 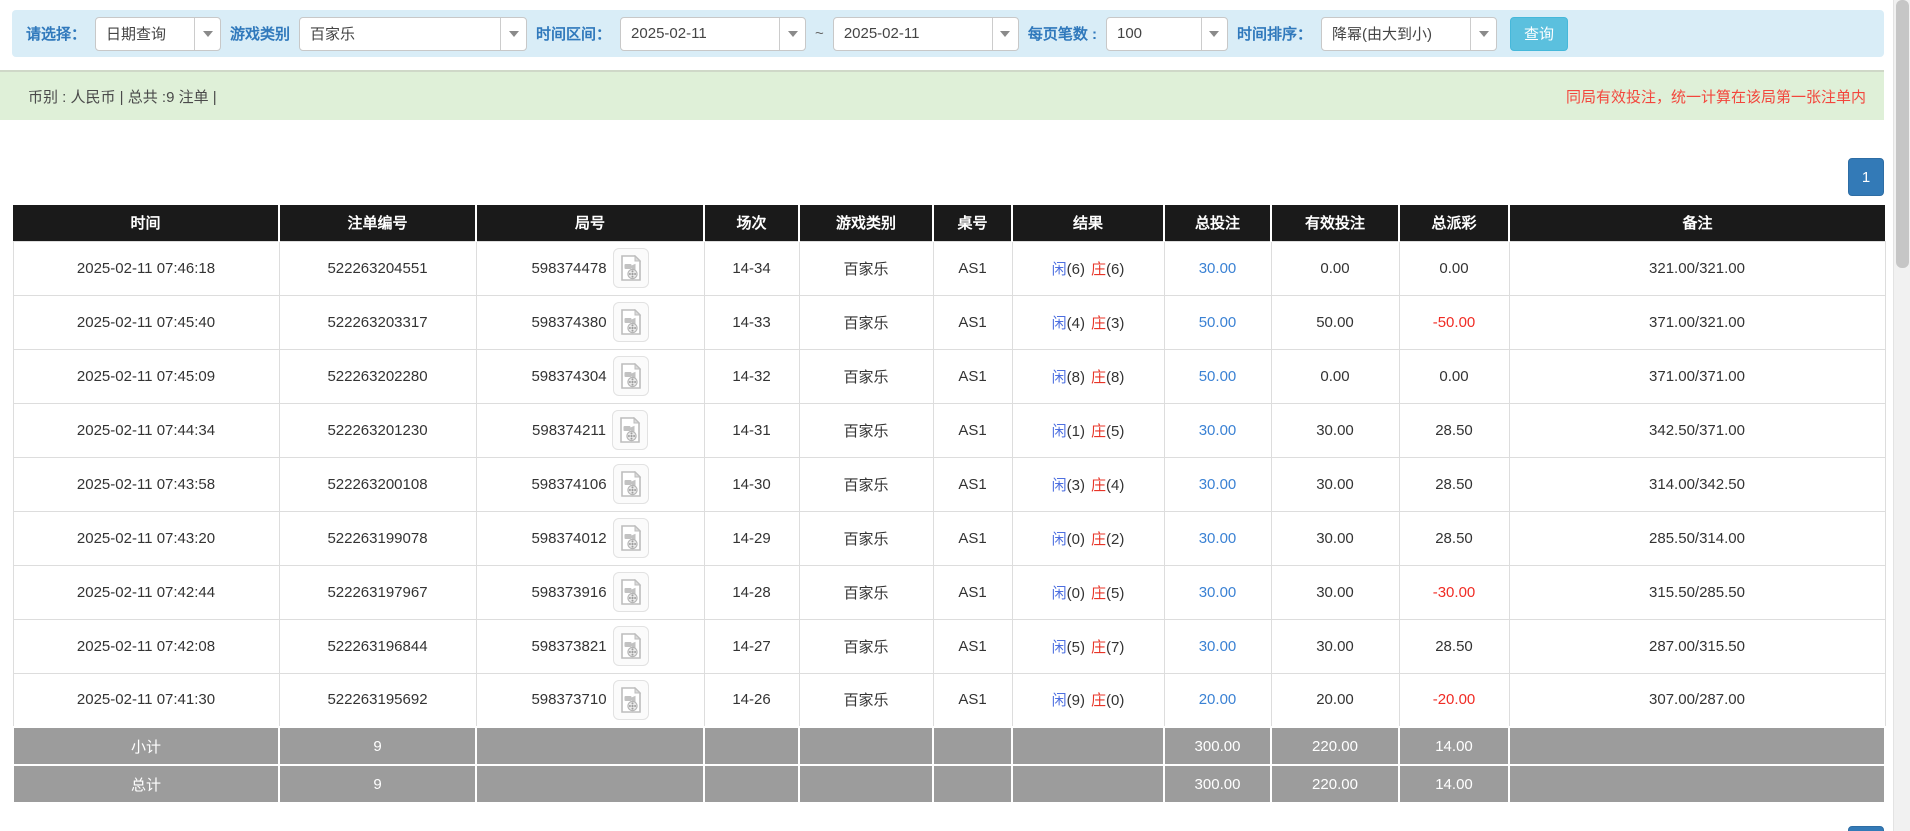 I want to click on subtotal-total-bet: 300.00, so click(x=1217, y=746).